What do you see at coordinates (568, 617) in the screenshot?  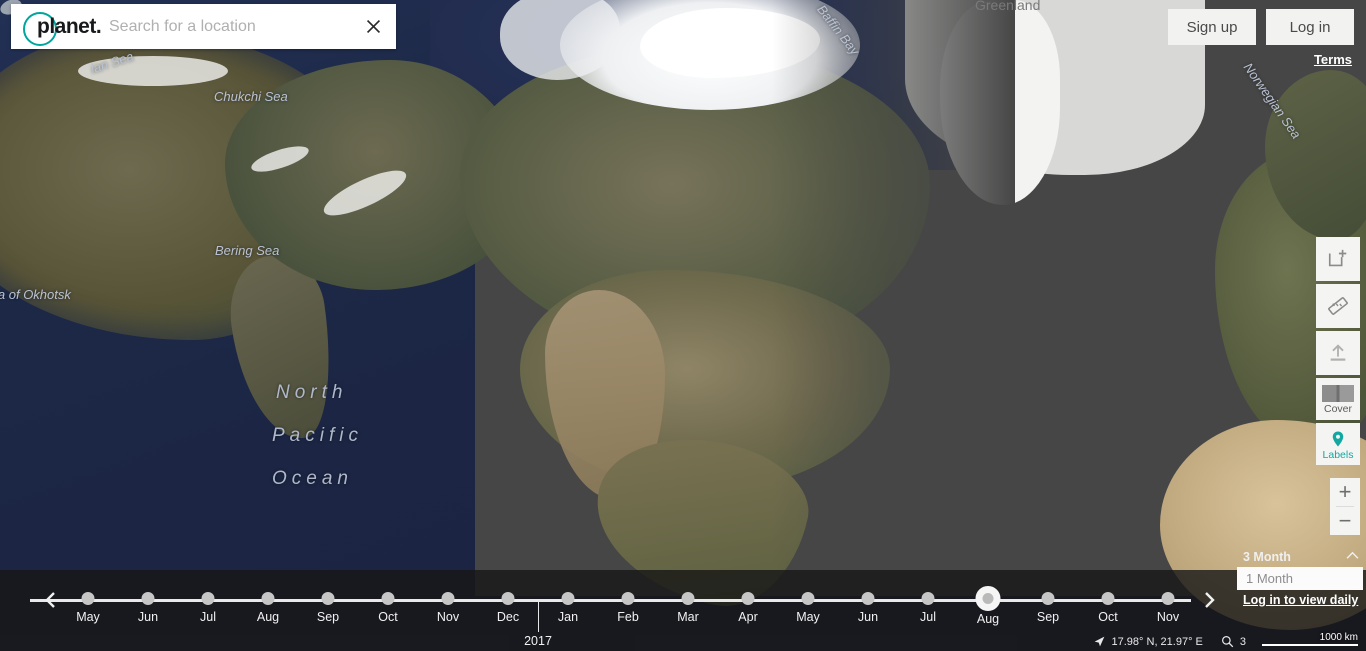 I see `timeline-tick-label: Jan` at bounding box center [568, 617].